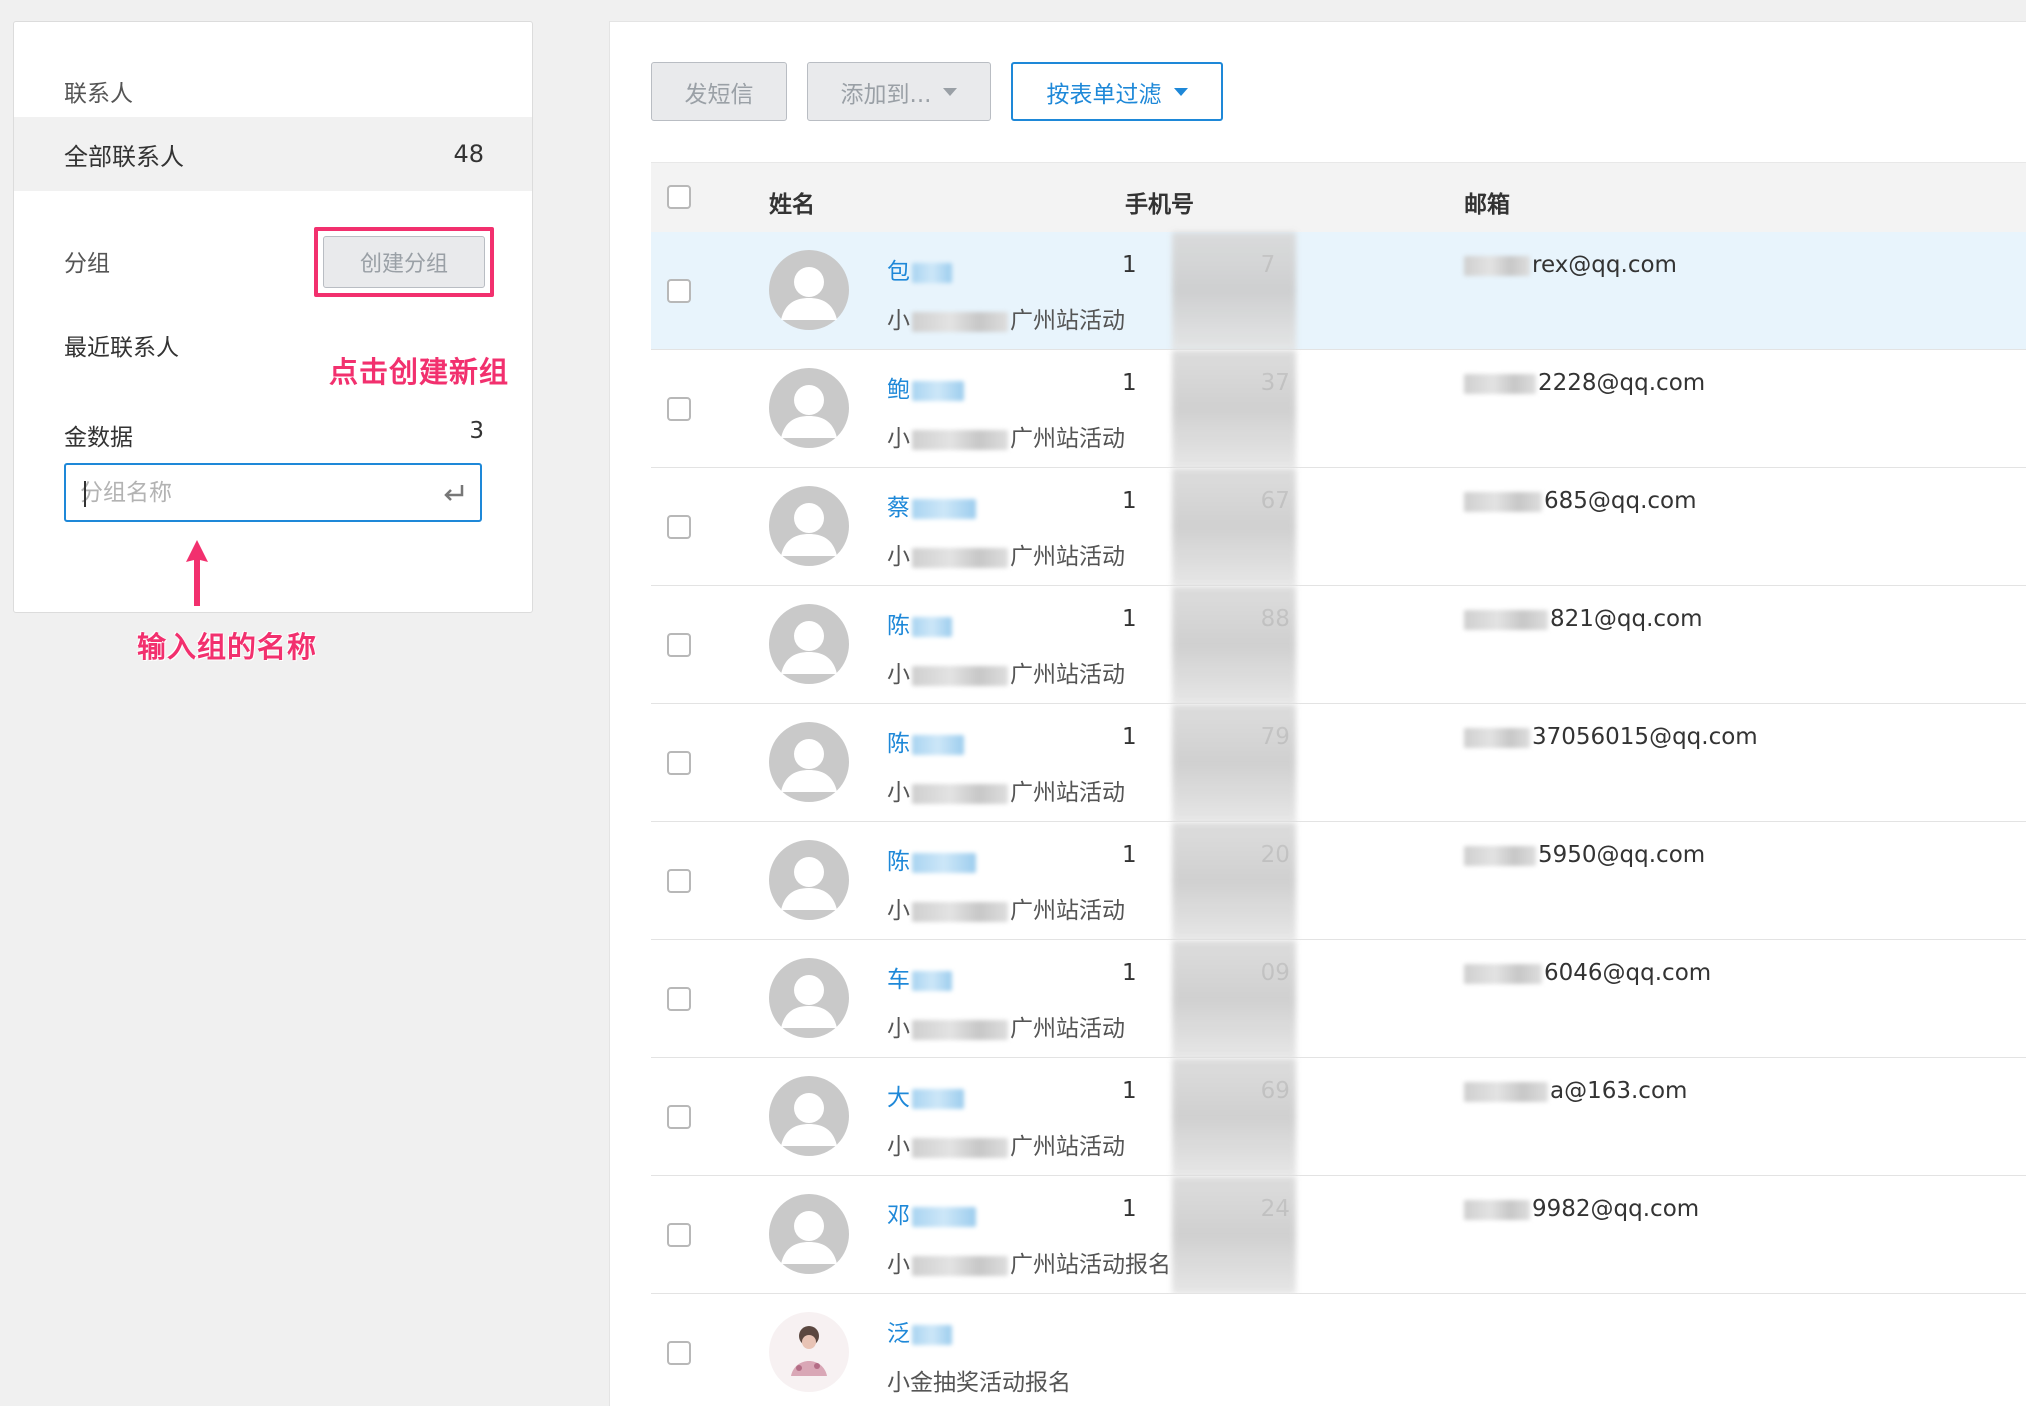  Describe the element at coordinates (1338, 881) in the screenshot. I see `table-row: 陈小广州站活动1205950@qq.com` at that location.